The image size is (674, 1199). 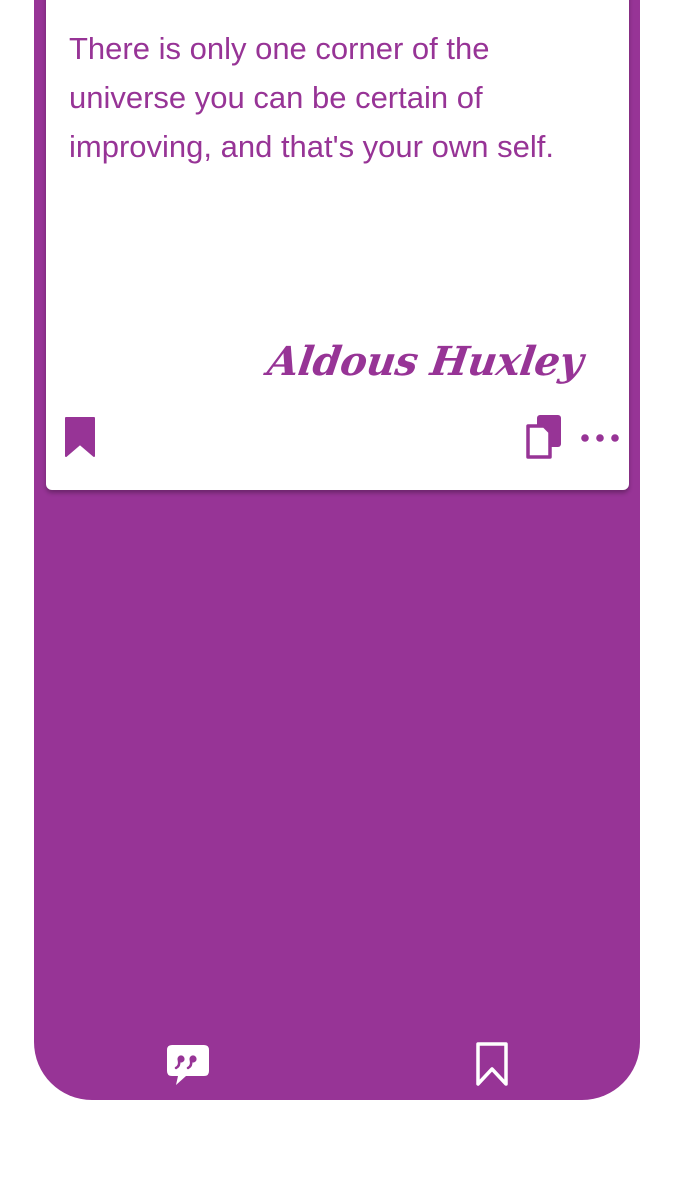 I want to click on bookmark-filled-icon, so click(x=80, y=437).